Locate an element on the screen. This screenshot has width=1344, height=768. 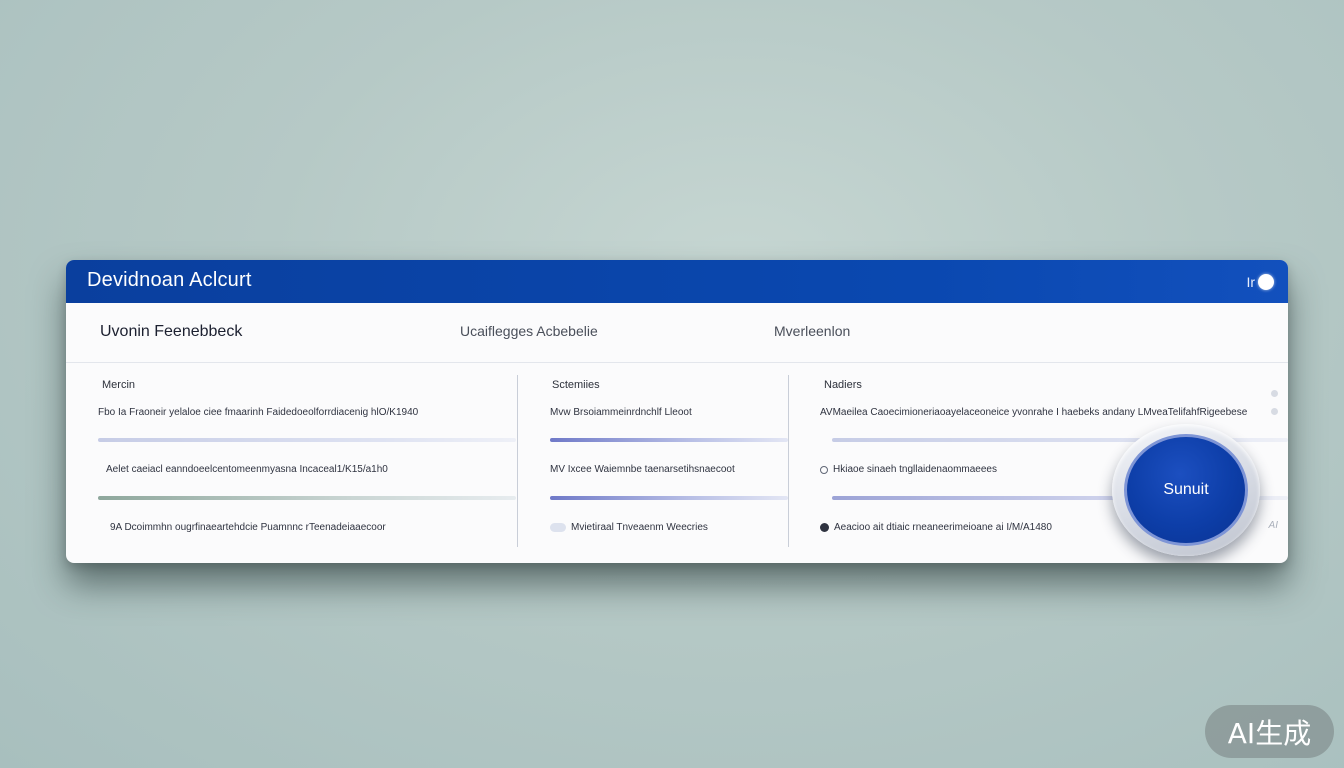
list-item: MV Ixcee Waiemnbe taenarsetihsnaecoot is located at coordinates (642, 469).